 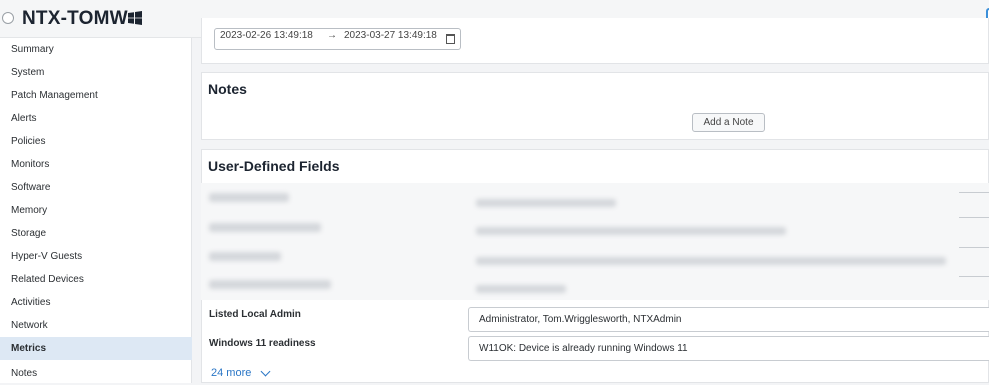 What do you see at coordinates (96, 302) in the screenshot?
I see `sidebar-item-activities: Activities` at bounding box center [96, 302].